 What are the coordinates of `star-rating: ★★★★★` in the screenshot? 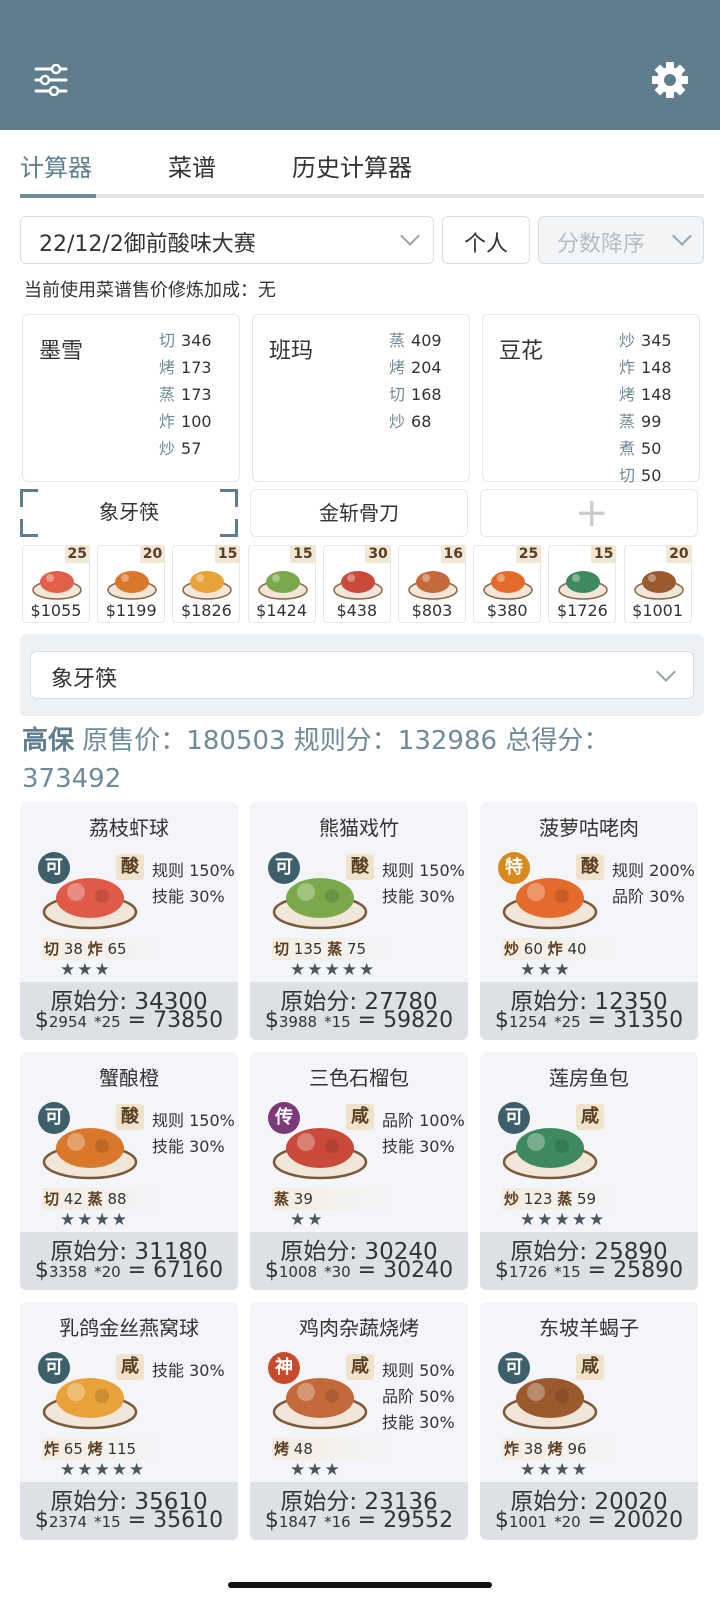 It's located at (103, 1470).